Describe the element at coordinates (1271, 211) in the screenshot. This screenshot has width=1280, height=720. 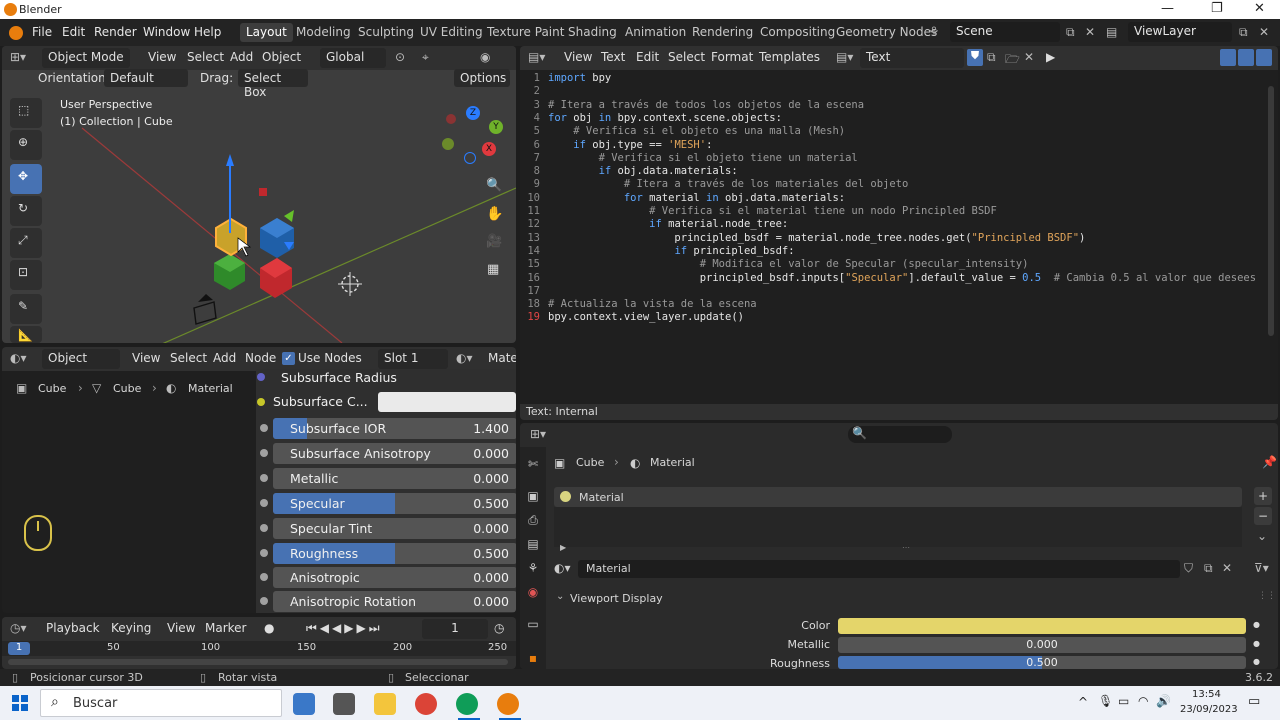
I see `text-scrollbar` at that location.